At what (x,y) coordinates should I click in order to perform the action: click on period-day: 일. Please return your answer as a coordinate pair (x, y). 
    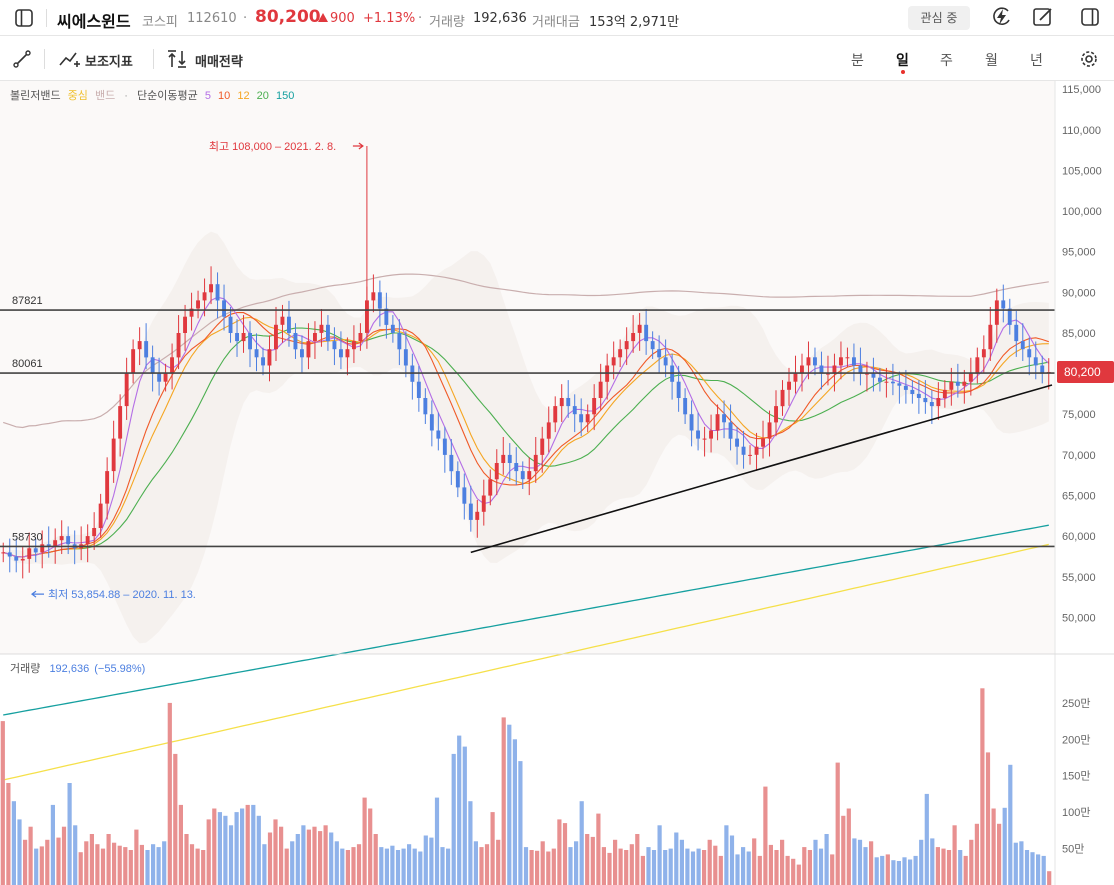
    Looking at the image, I should click on (902, 60).